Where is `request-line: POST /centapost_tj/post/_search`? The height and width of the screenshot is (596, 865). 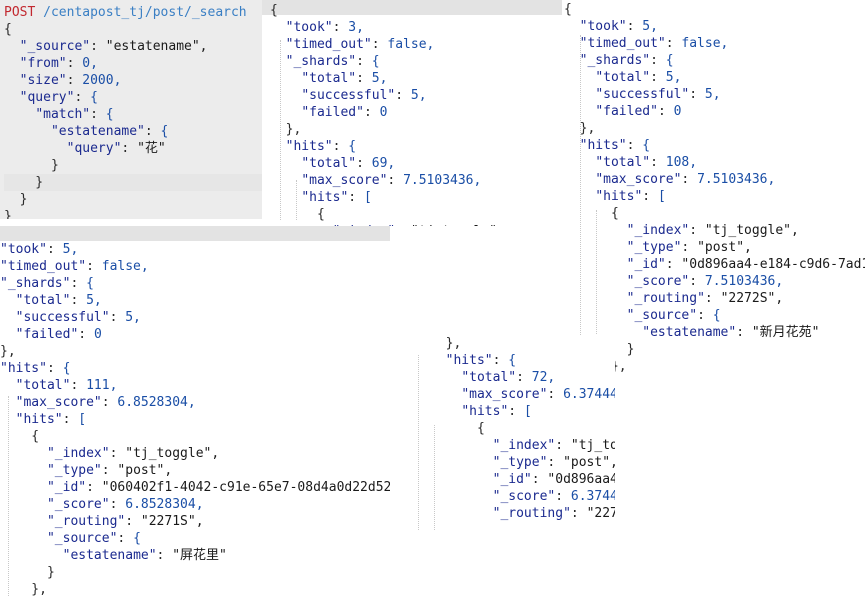
request-line: POST /centapost_tj/post/_search is located at coordinates (125, 12).